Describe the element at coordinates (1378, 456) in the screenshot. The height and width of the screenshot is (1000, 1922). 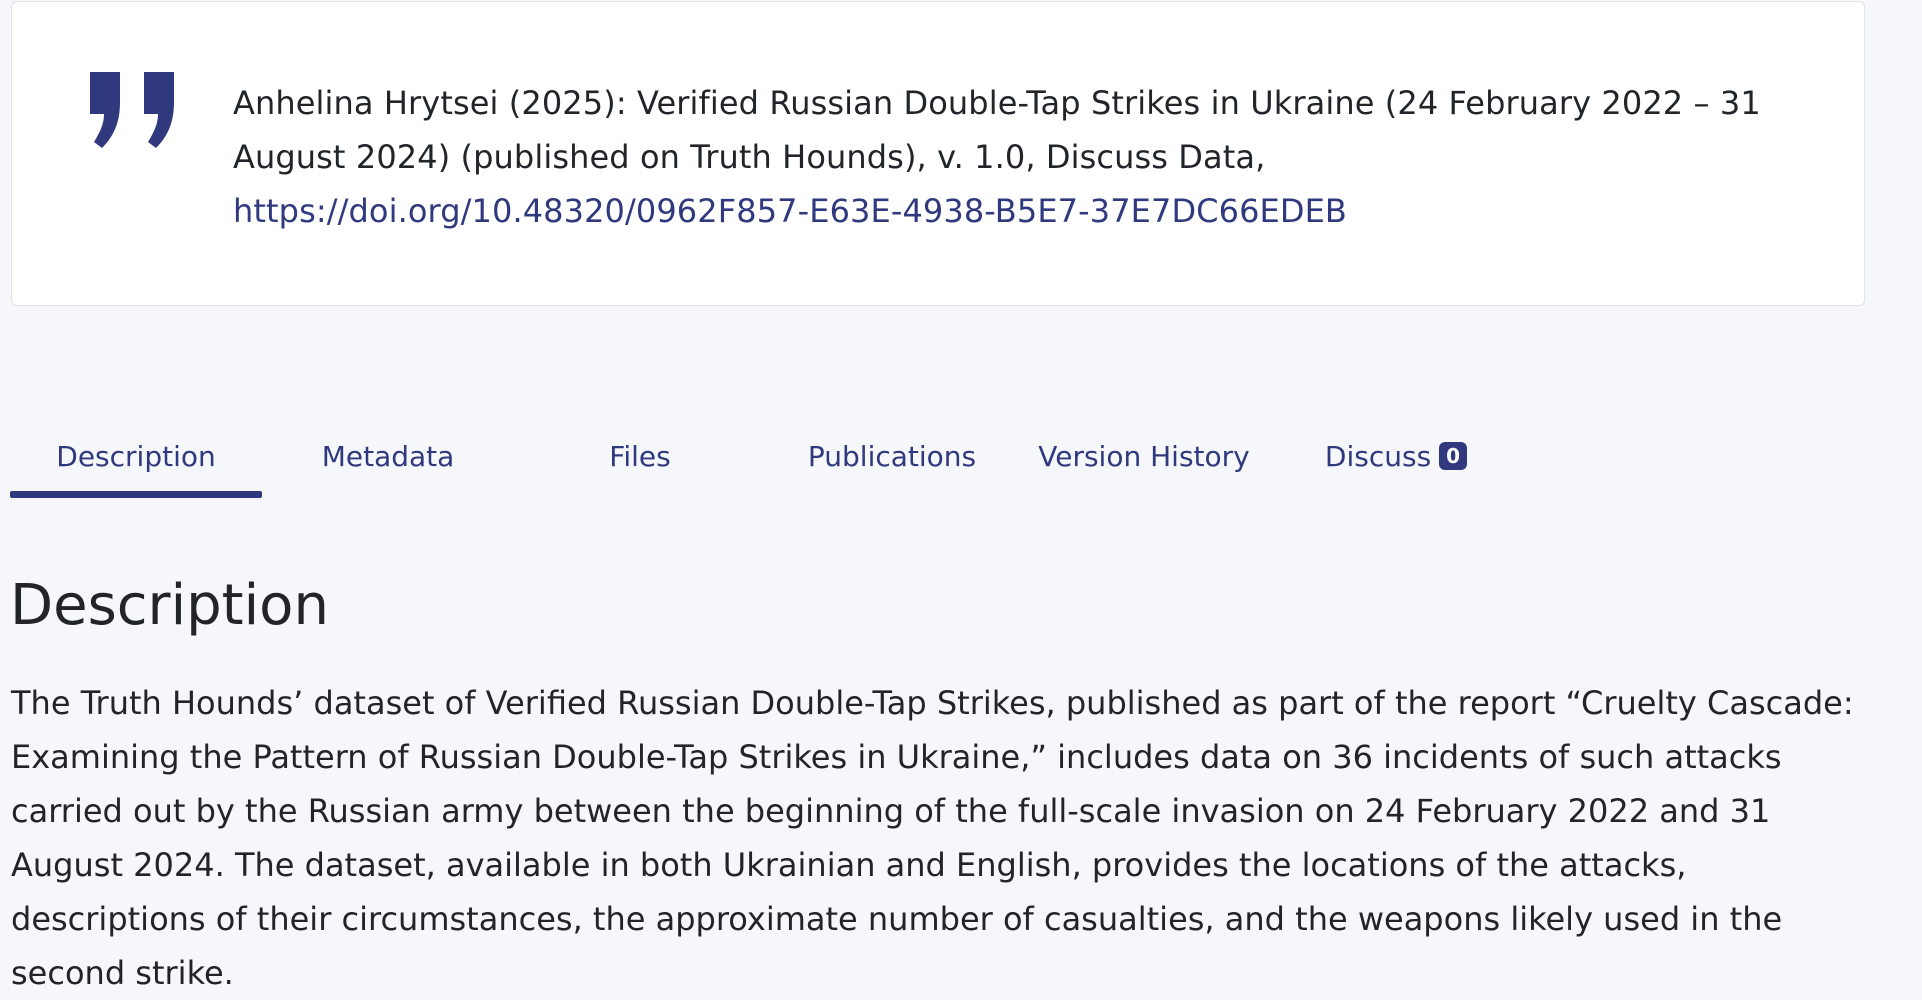
I see `tab-discuss-label: Discuss` at that location.